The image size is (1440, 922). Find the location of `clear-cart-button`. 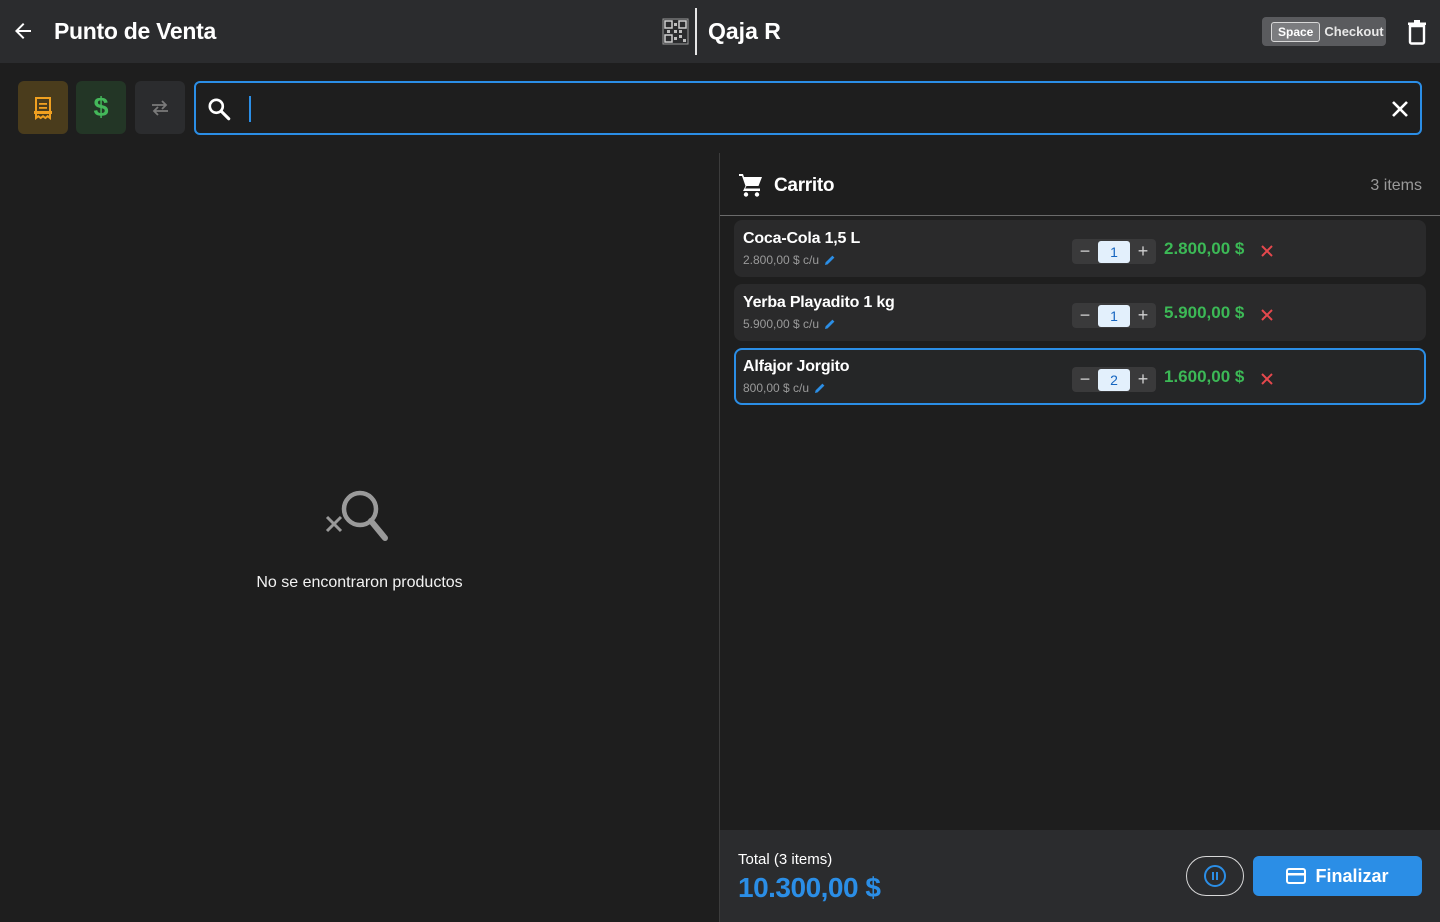

clear-cart-button is located at coordinates (1417, 31).